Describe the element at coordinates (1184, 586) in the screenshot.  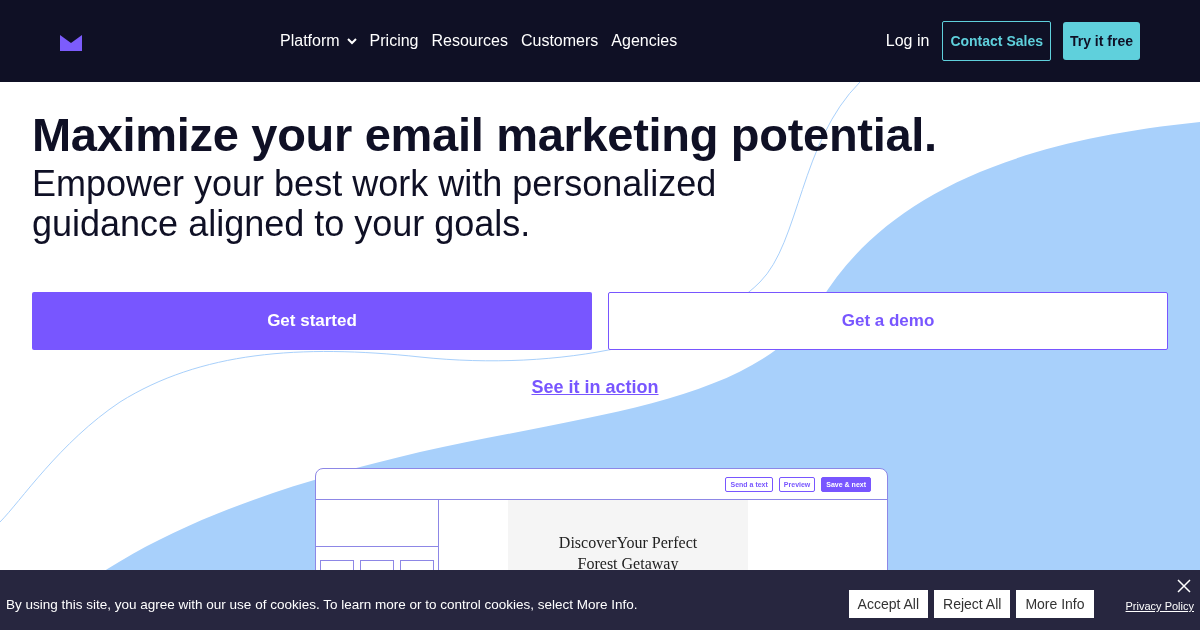
I see `close-icon` at that location.